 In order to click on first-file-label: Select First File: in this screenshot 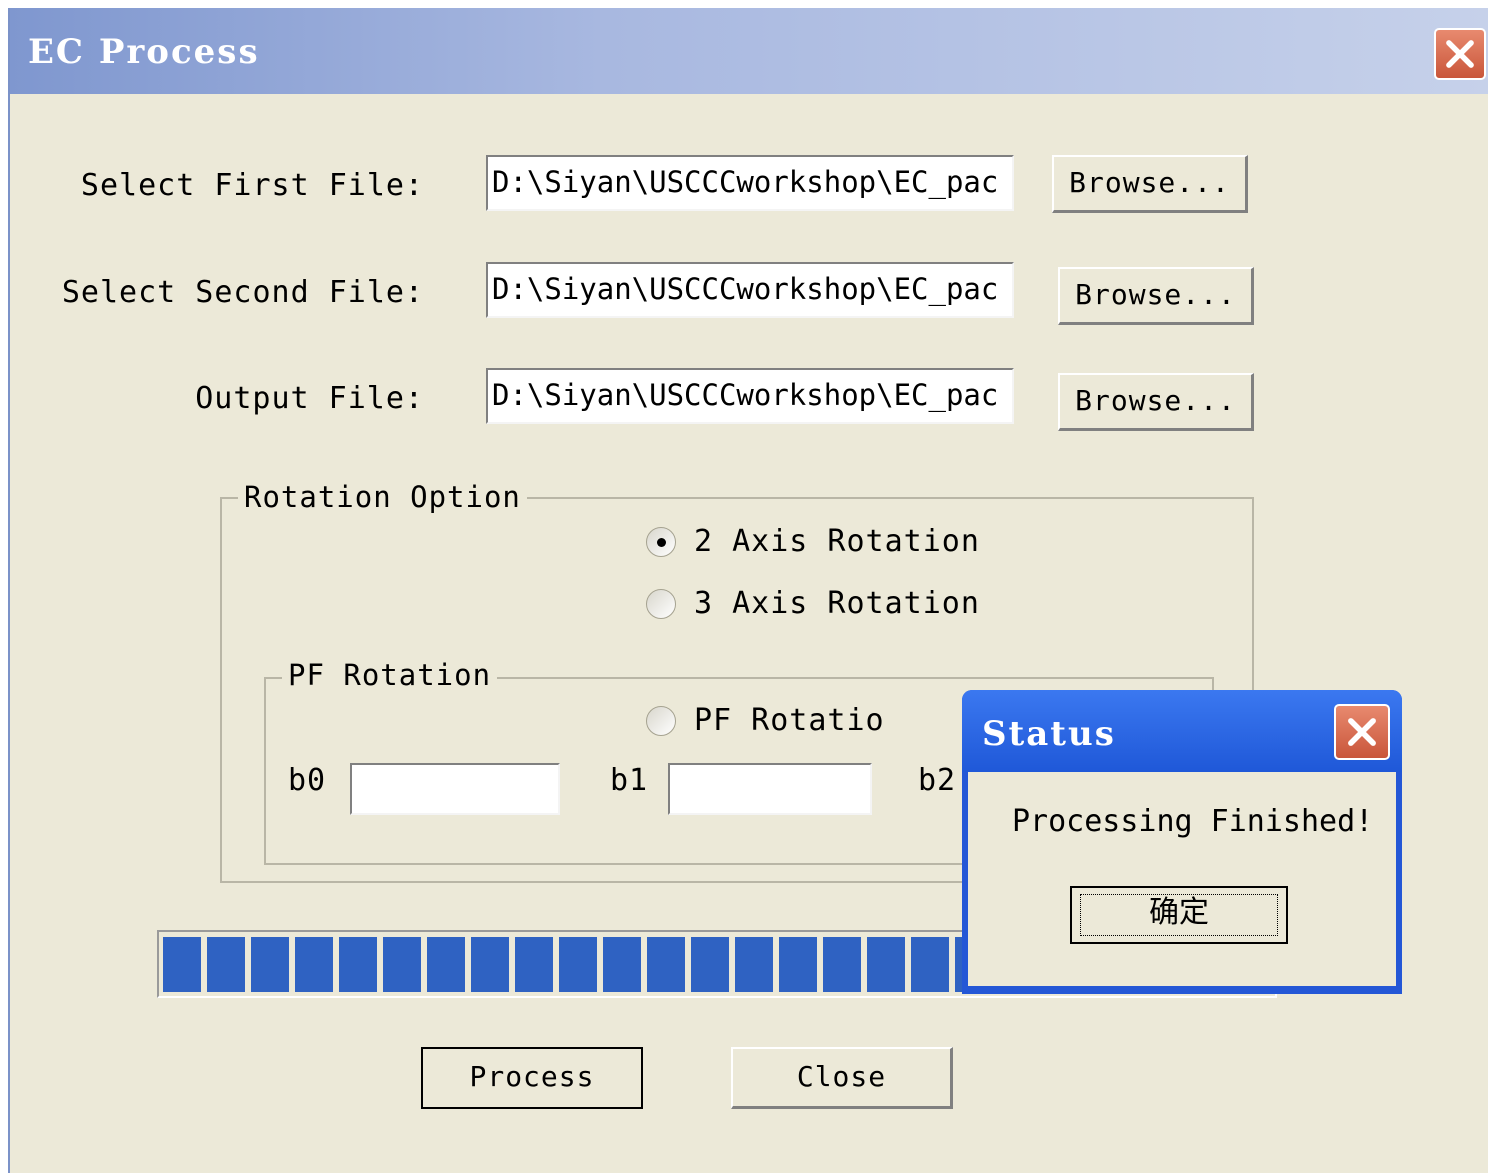, I will do `click(252, 185)`.